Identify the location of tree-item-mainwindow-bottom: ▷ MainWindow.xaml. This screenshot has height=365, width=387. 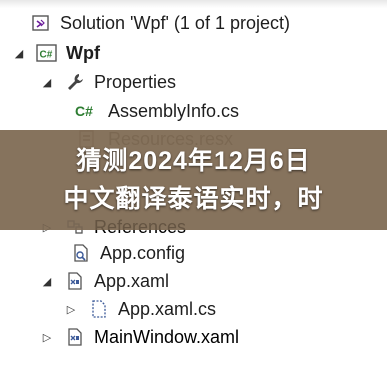
(193, 337).